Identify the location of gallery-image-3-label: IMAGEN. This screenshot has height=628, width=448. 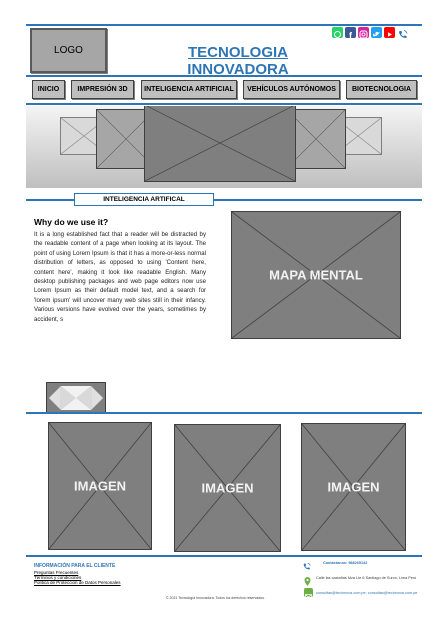
(353, 487).